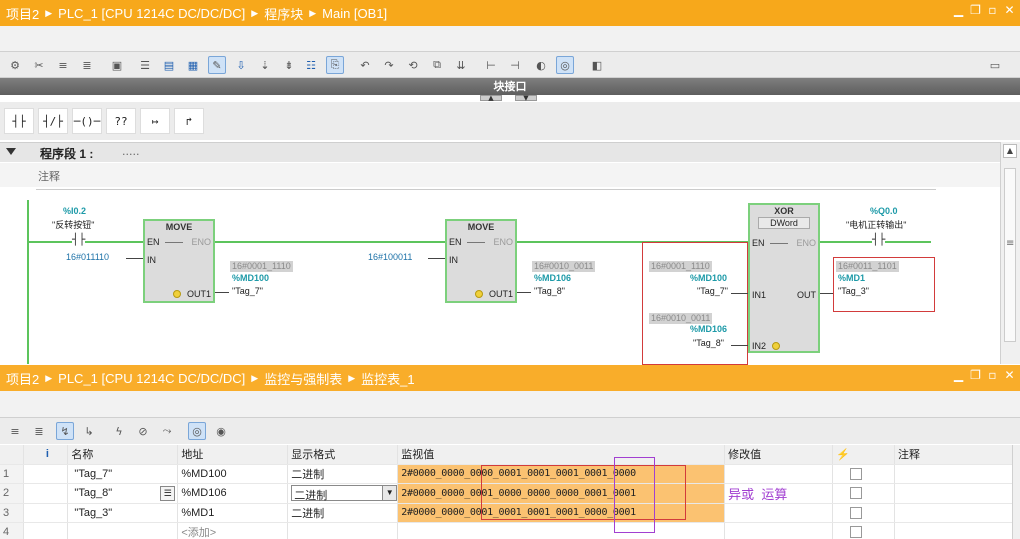 The image size is (1020, 539). What do you see at coordinates (461, 65) in the screenshot?
I see `download-icon: ⇊` at bounding box center [461, 65].